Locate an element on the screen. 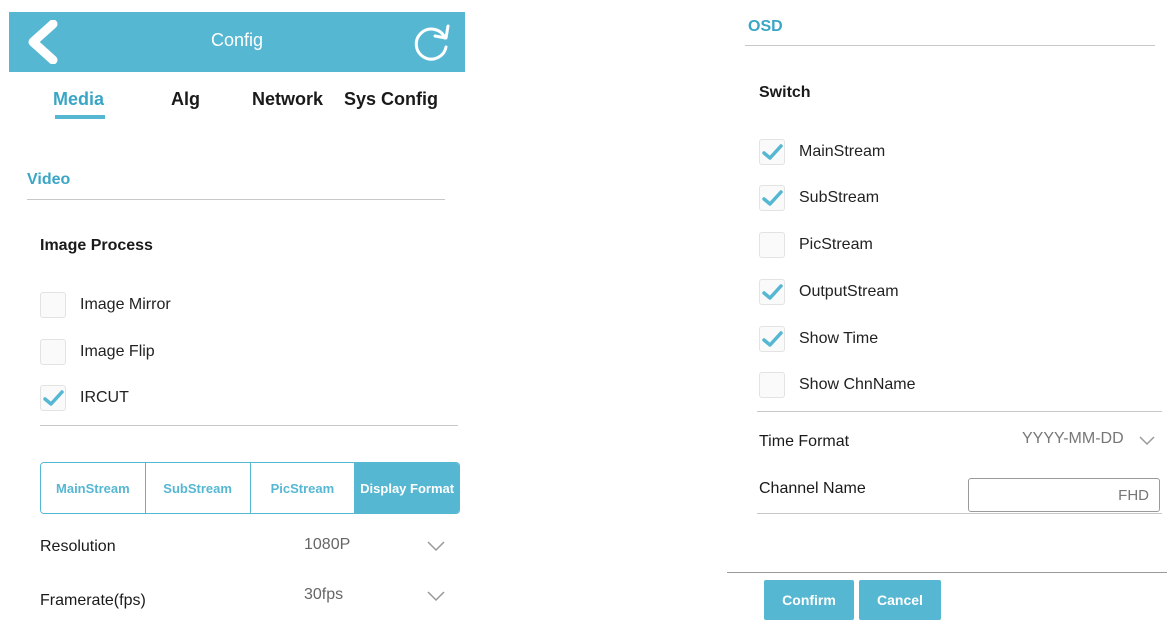 The image size is (1169, 620). refresh-icon is located at coordinates (432, 42).